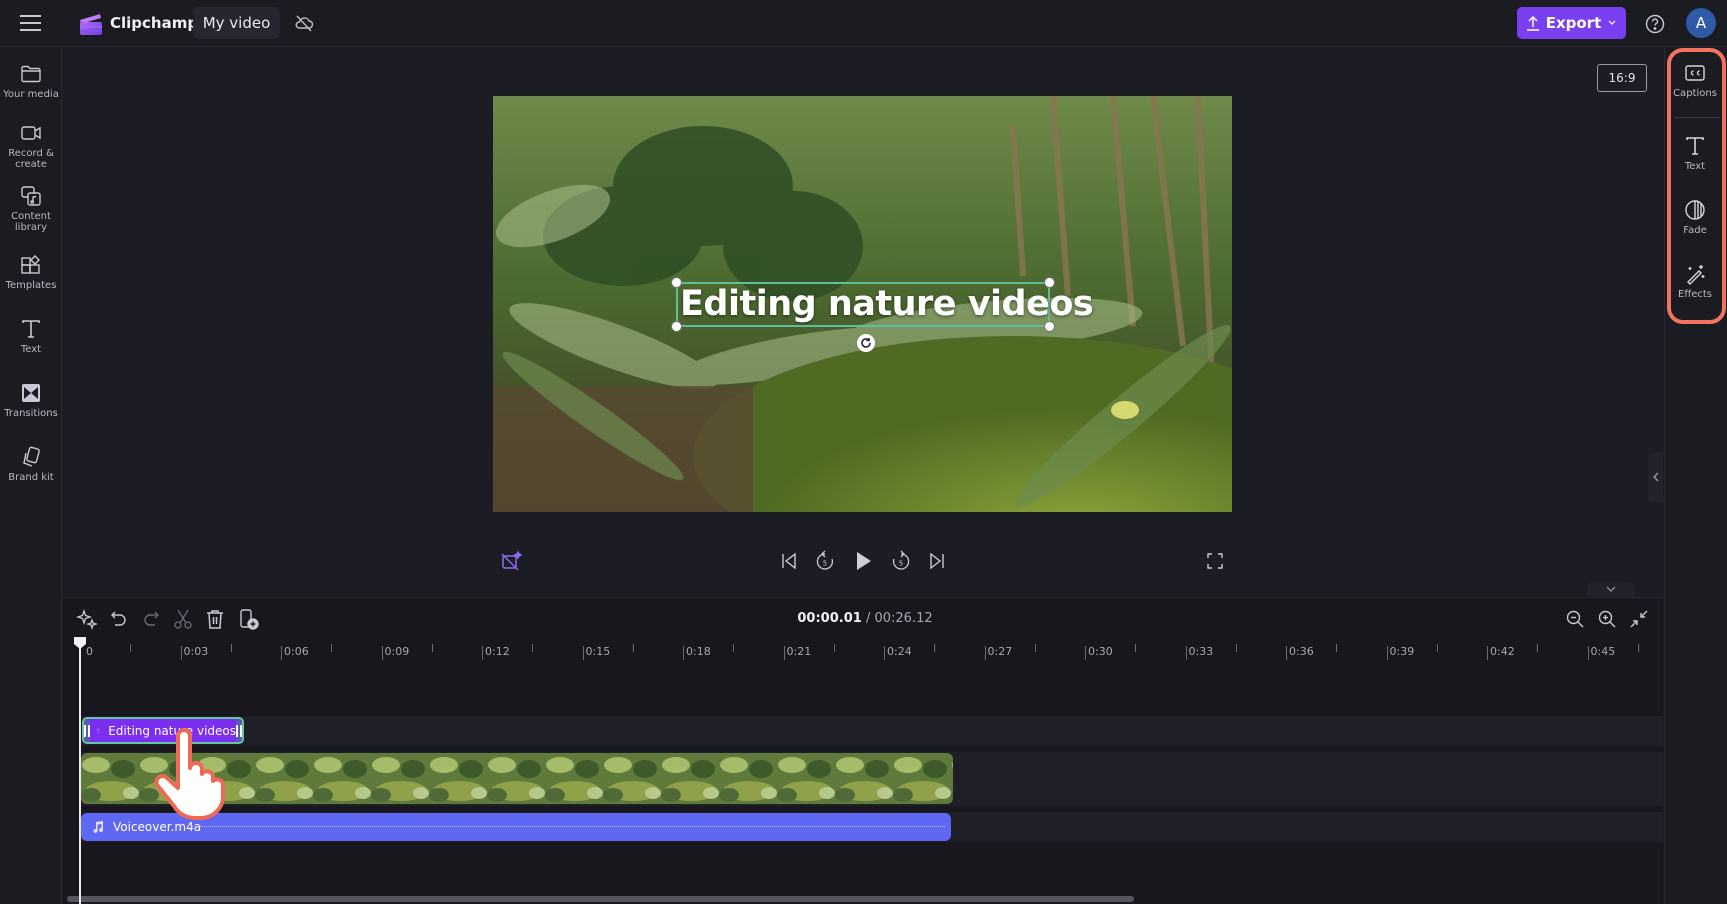 The height and width of the screenshot is (904, 1727). I want to click on sidebar-item-brand-kit: Brand kit, so click(31, 464).